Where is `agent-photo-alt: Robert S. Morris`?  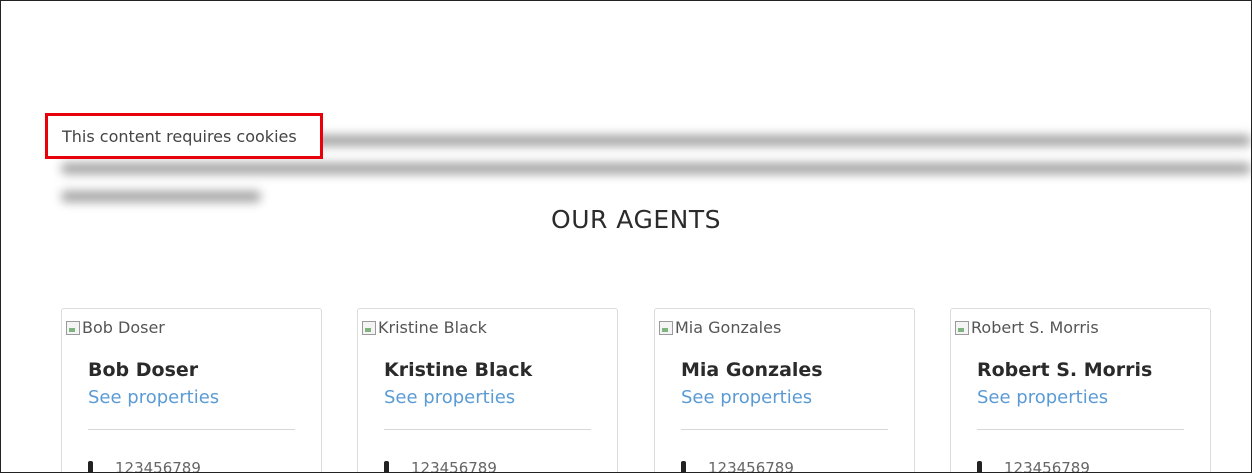 agent-photo-alt: Robert S. Morris is located at coordinates (1035, 327).